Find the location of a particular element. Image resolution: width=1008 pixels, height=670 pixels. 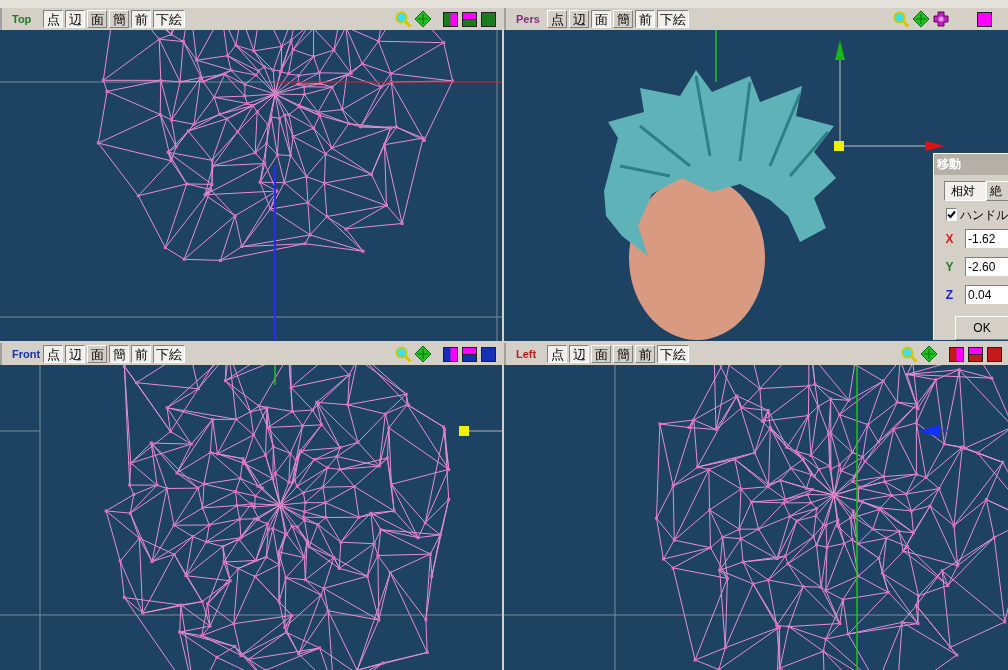

checkbox is located at coordinates (951, 214).